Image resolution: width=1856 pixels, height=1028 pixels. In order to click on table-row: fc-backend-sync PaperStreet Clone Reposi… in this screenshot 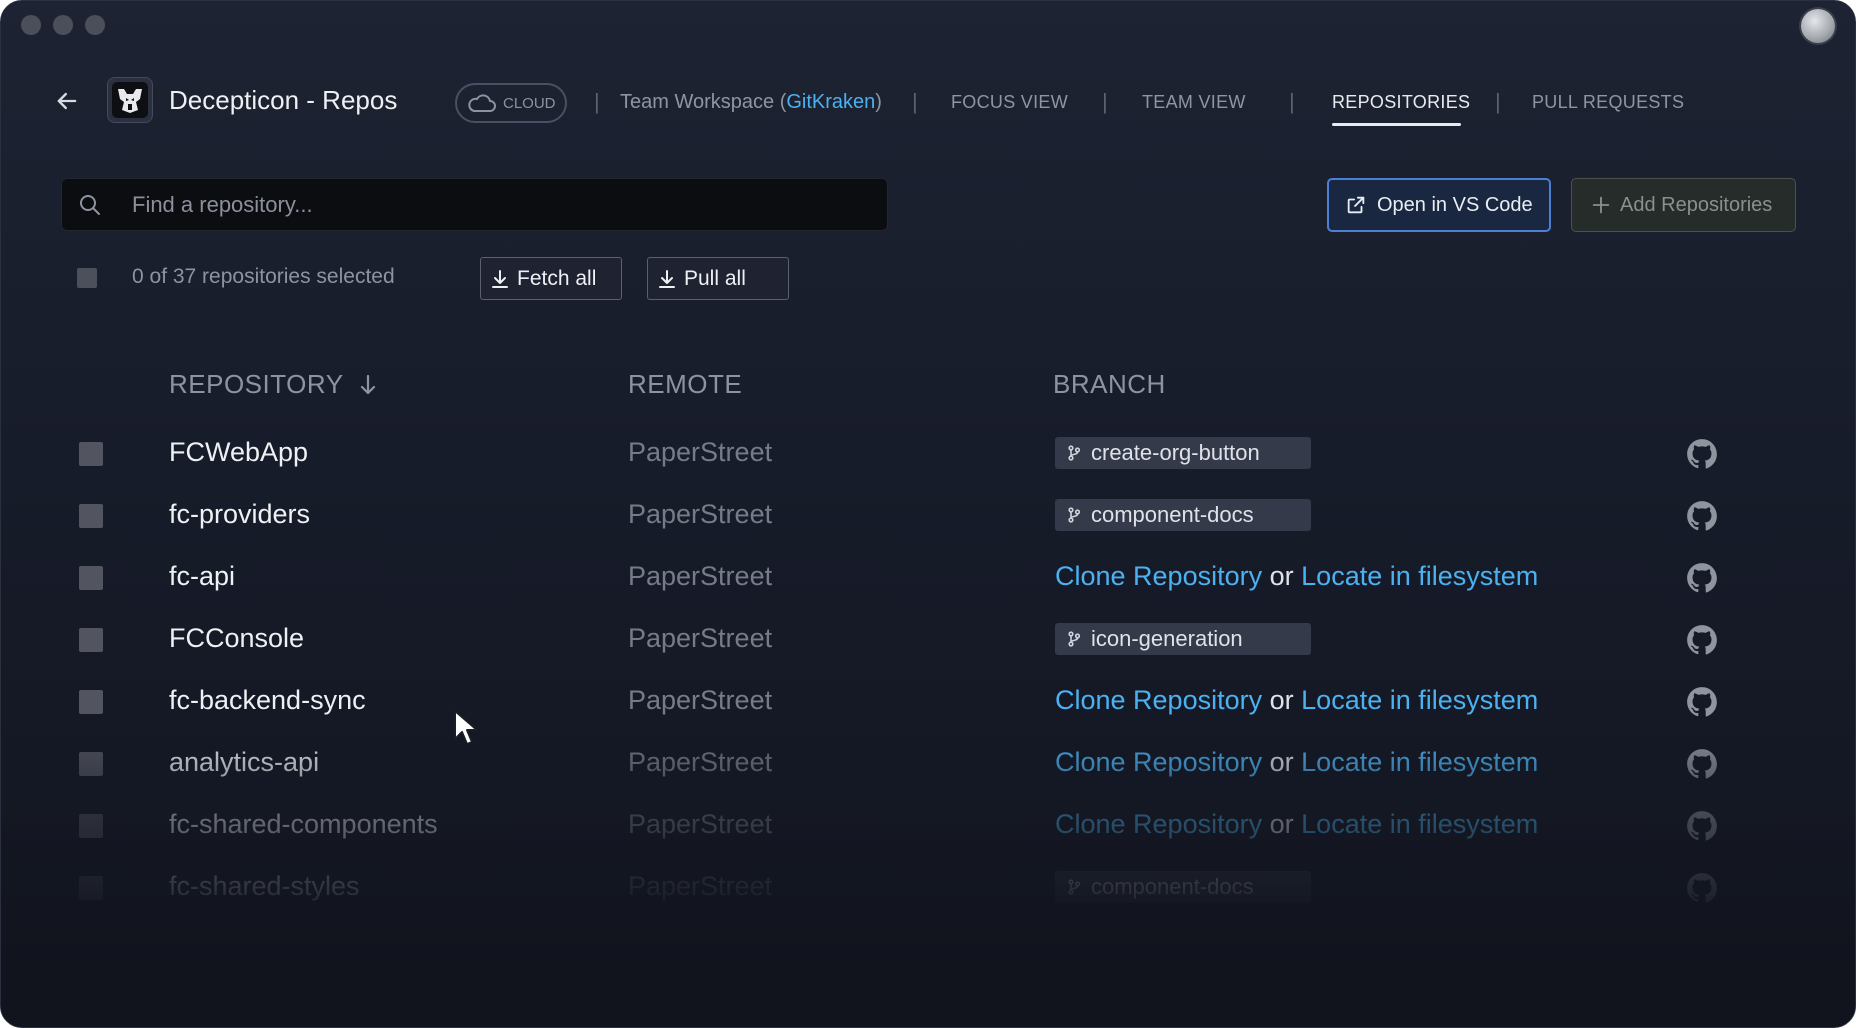, I will do `click(928, 700)`.